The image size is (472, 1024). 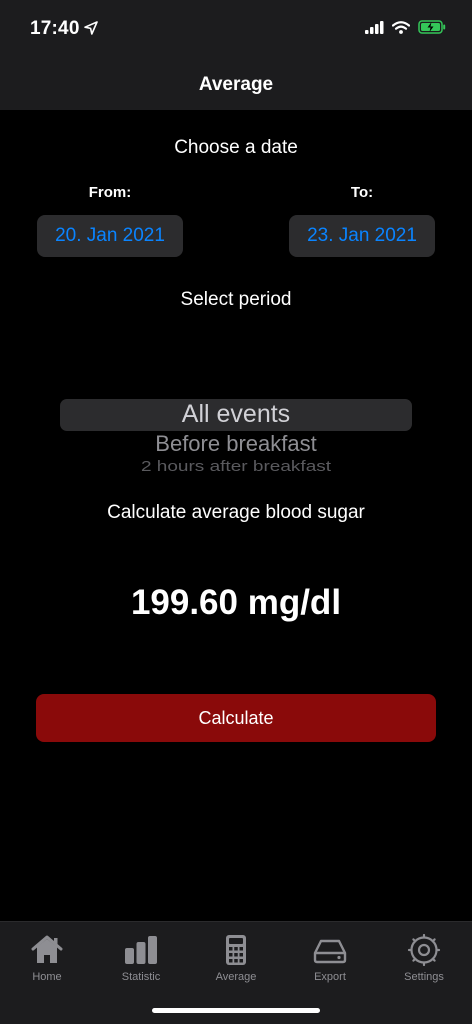 I want to click on tab-label: Home, so click(x=47, y=977).